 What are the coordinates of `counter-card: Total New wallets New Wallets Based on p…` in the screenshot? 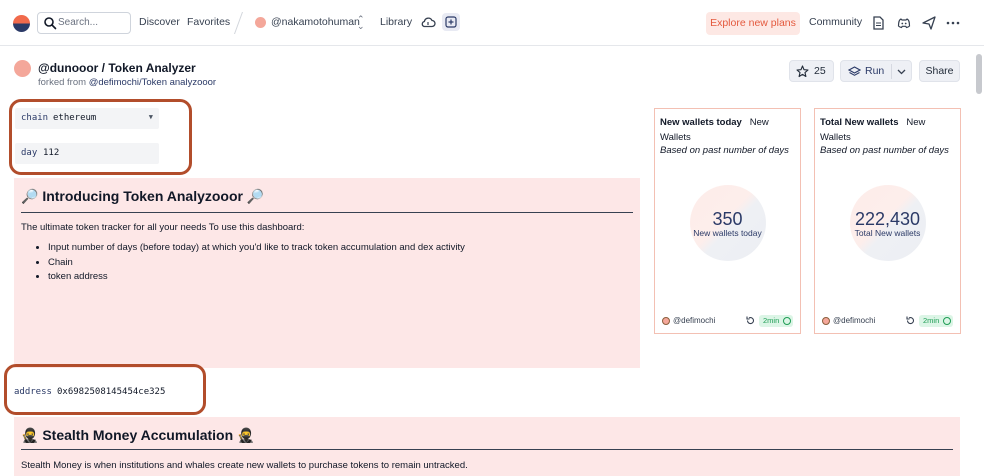 It's located at (887, 221).